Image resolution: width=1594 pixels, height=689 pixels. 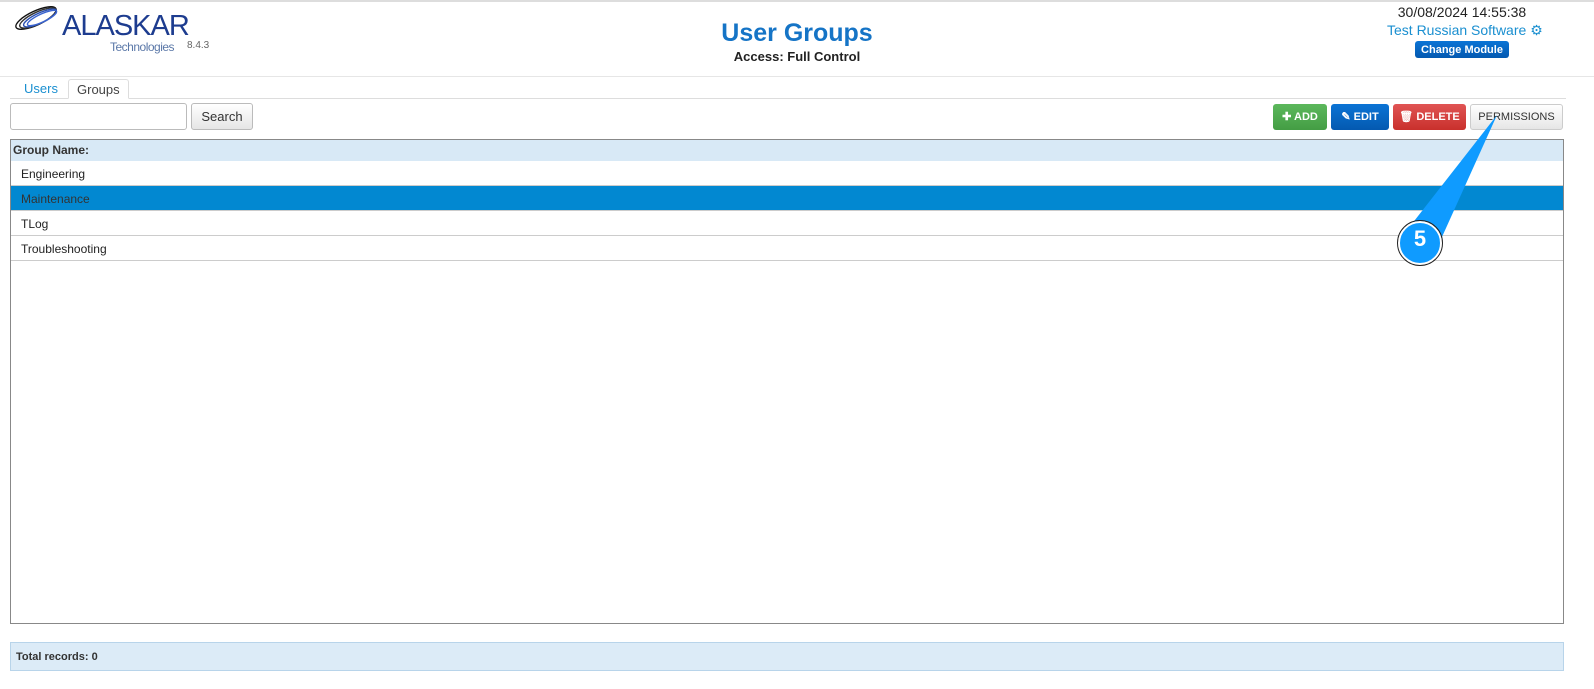 I want to click on plus-icon: ✚, so click(x=1287, y=117).